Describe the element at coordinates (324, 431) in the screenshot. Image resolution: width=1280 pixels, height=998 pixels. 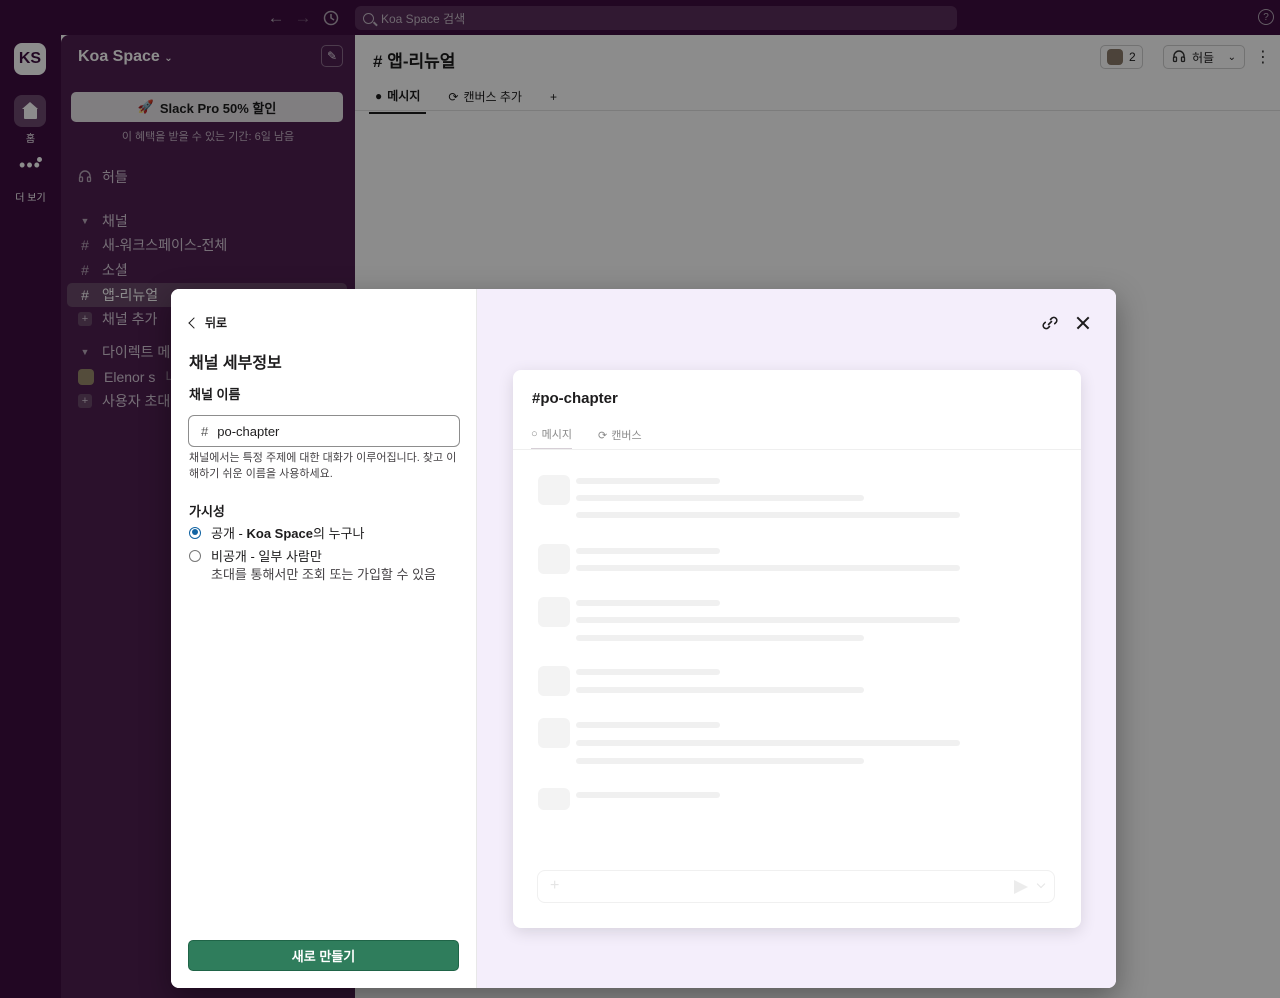
I see `channel-name-input: # po-chapter` at that location.